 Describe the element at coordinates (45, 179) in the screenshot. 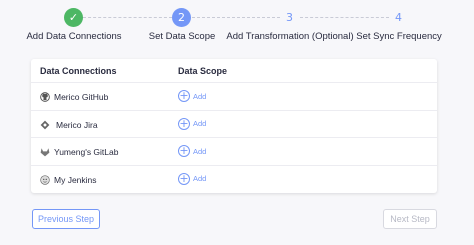

I see `jenkins-icon` at that location.